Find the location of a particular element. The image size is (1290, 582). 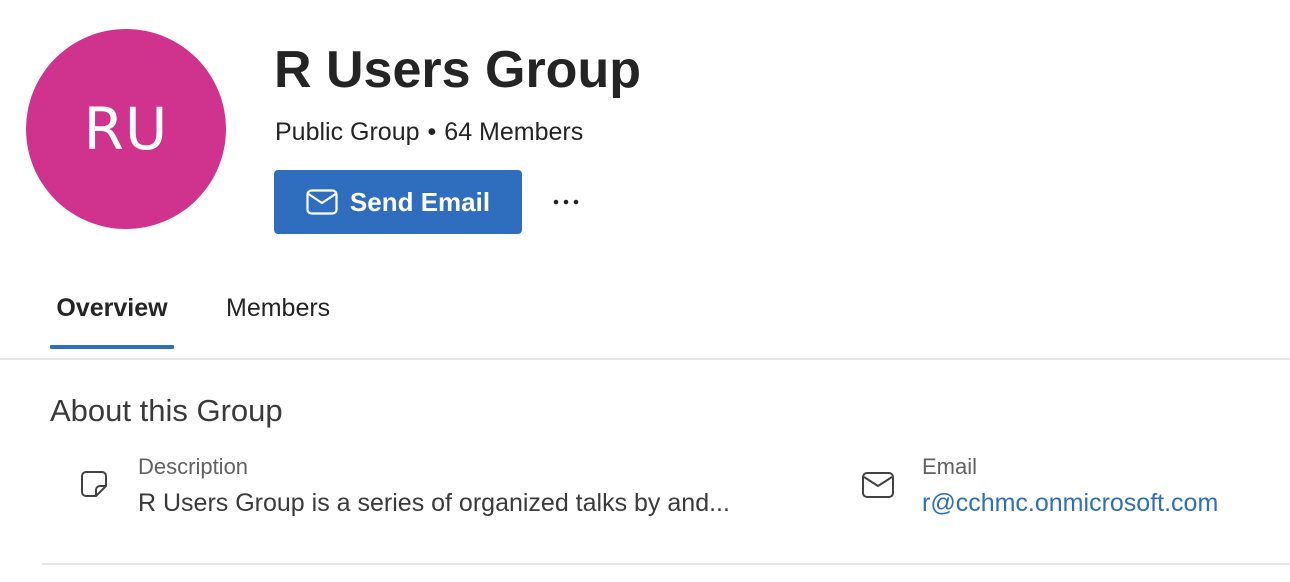

more-horizontal-icon is located at coordinates (566, 202).